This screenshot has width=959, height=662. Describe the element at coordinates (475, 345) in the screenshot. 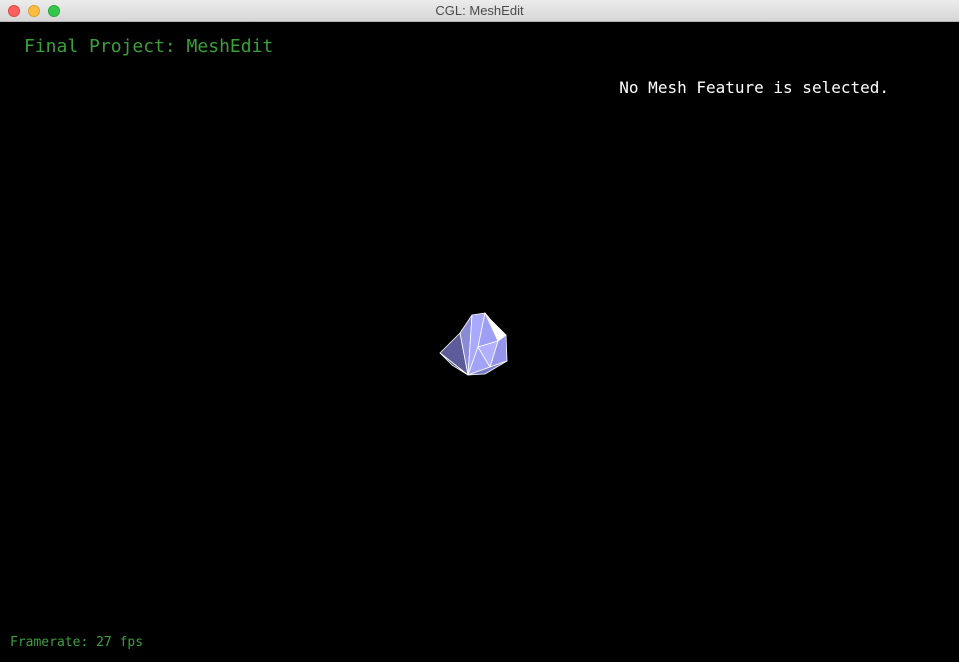

I see `mesh-model` at that location.